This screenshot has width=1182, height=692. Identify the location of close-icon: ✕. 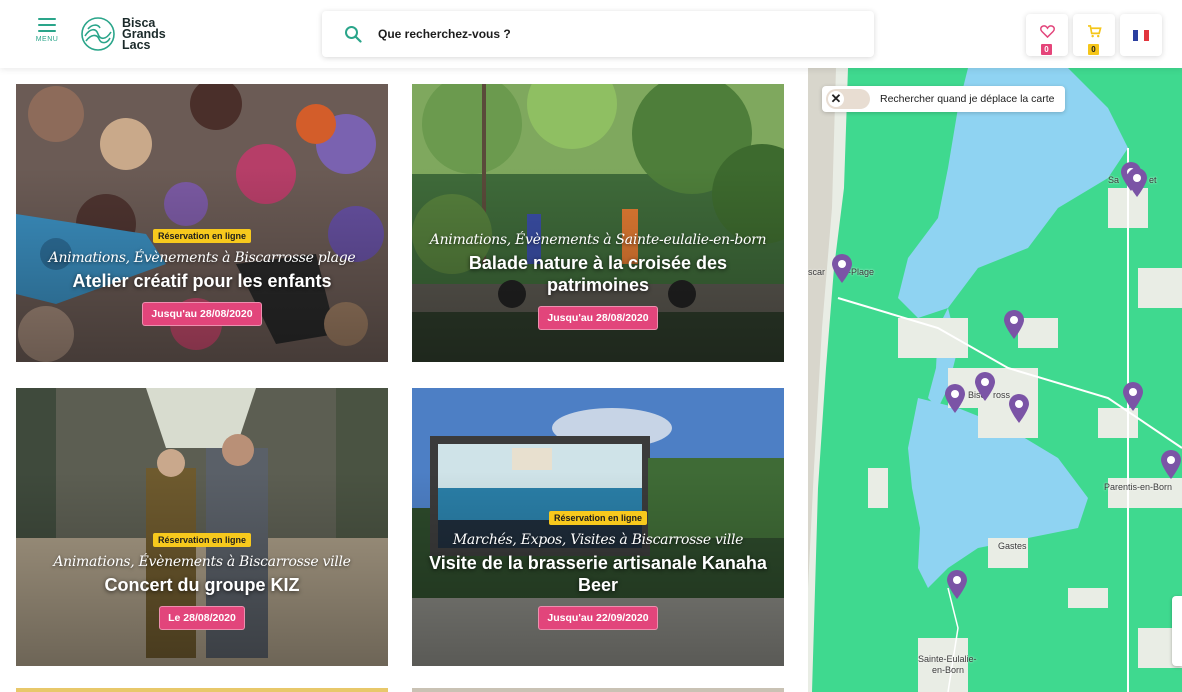
(836, 99).